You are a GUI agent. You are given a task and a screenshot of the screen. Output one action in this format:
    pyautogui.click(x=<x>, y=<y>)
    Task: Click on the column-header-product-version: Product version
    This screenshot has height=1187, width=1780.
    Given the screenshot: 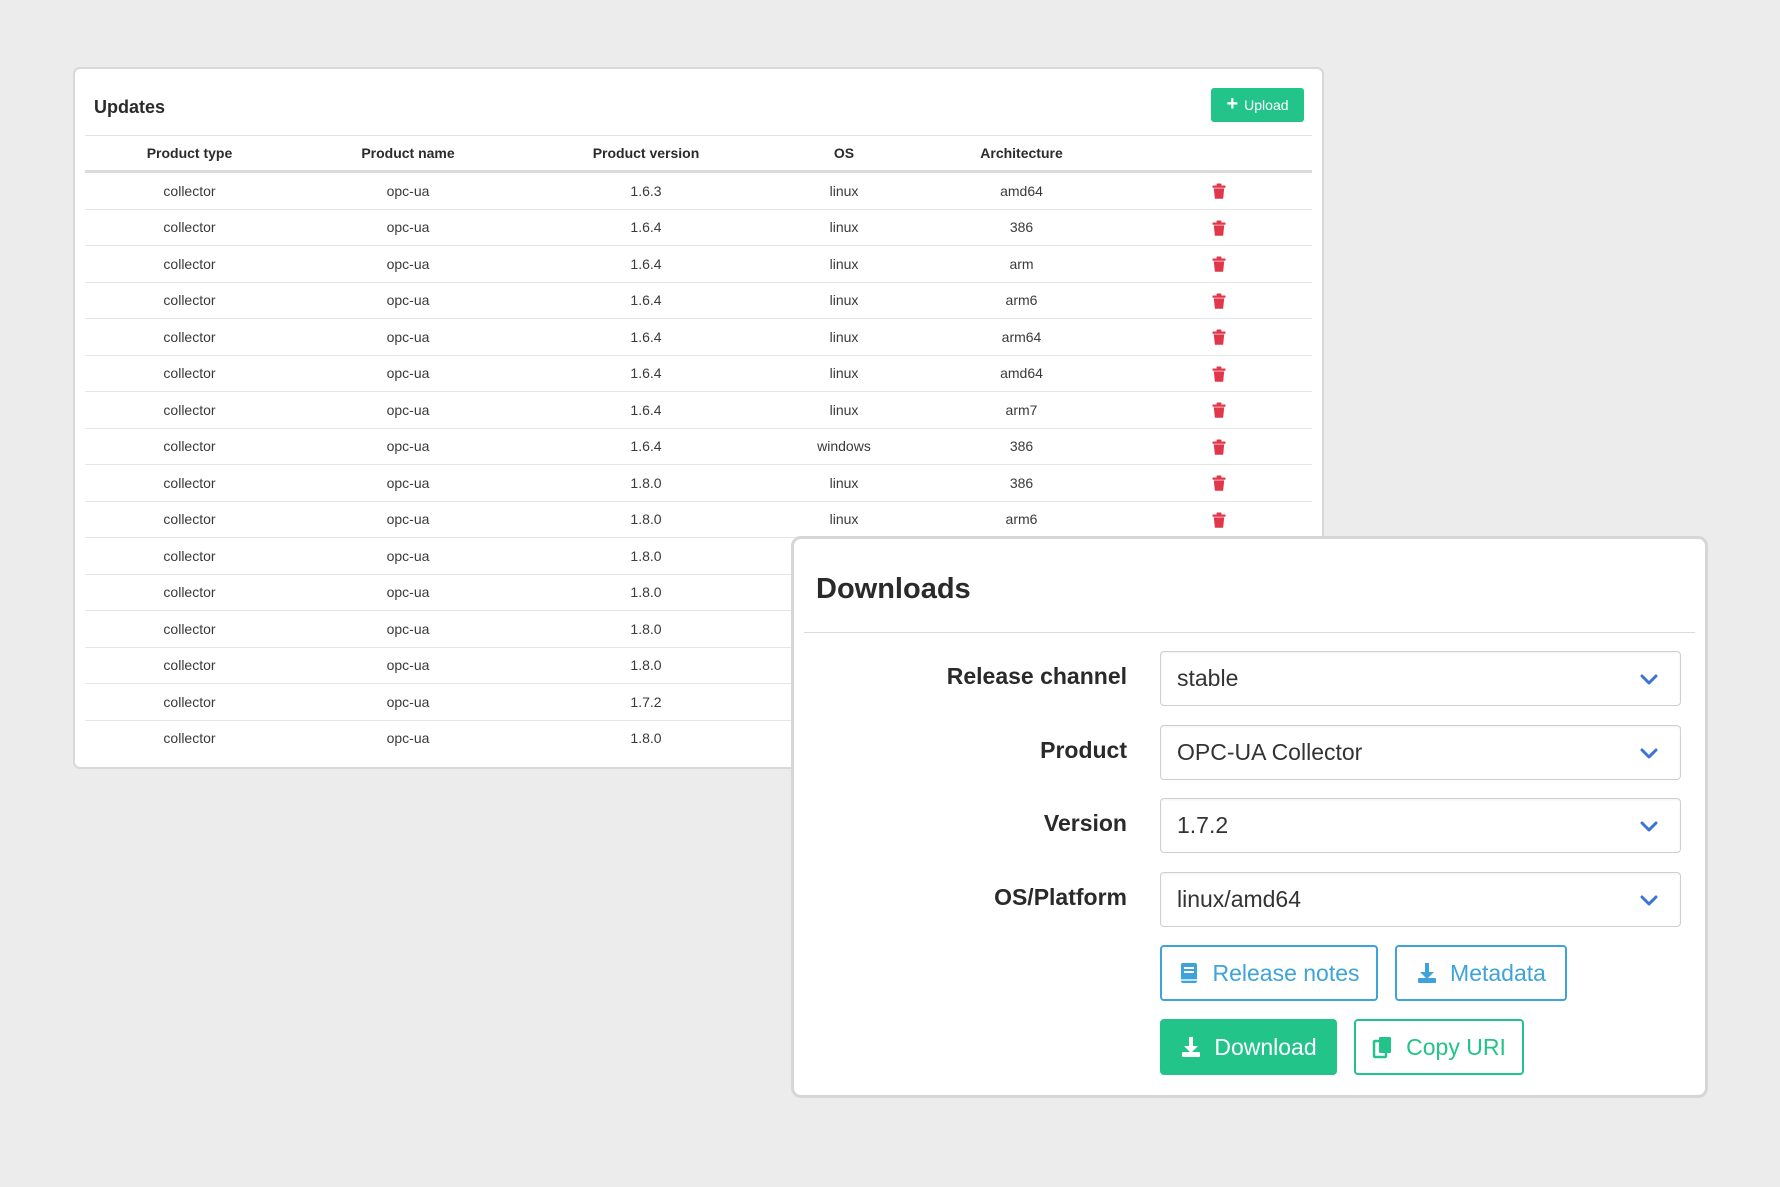 What is the action you would take?
    pyautogui.click(x=646, y=154)
    